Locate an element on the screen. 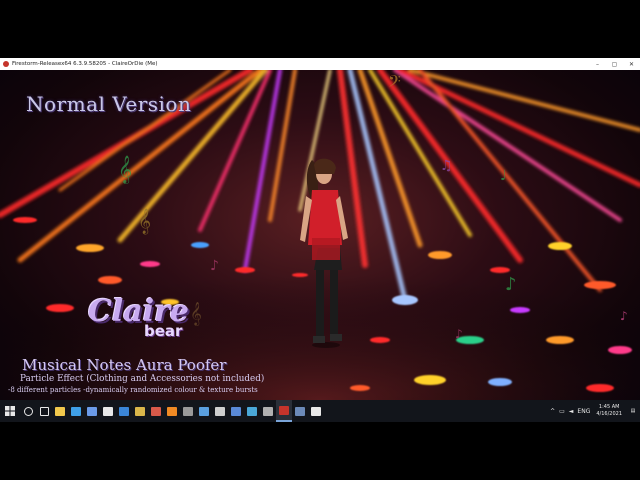  file-explorer-icon is located at coordinates (60, 411).